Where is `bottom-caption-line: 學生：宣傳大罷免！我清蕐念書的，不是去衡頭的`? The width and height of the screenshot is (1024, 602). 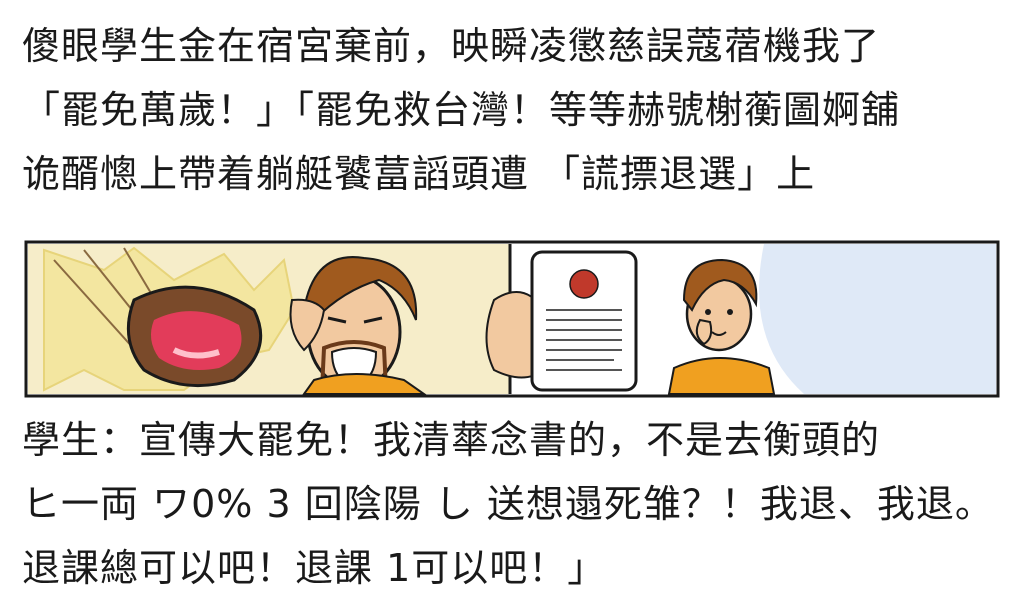 bottom-caption-line: 學生：宣傳大罷免！我清蕐念書的，不是去衡頭的 is located at coordinates (451, 440).